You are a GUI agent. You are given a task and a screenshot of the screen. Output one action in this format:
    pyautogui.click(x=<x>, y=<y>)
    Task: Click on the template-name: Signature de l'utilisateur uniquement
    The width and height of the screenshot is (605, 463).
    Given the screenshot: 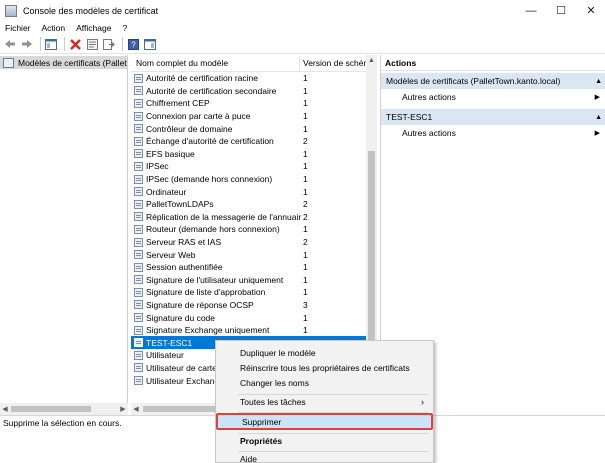 What is the action you would take?
    pyautogui.click(x=215, y=279)
    